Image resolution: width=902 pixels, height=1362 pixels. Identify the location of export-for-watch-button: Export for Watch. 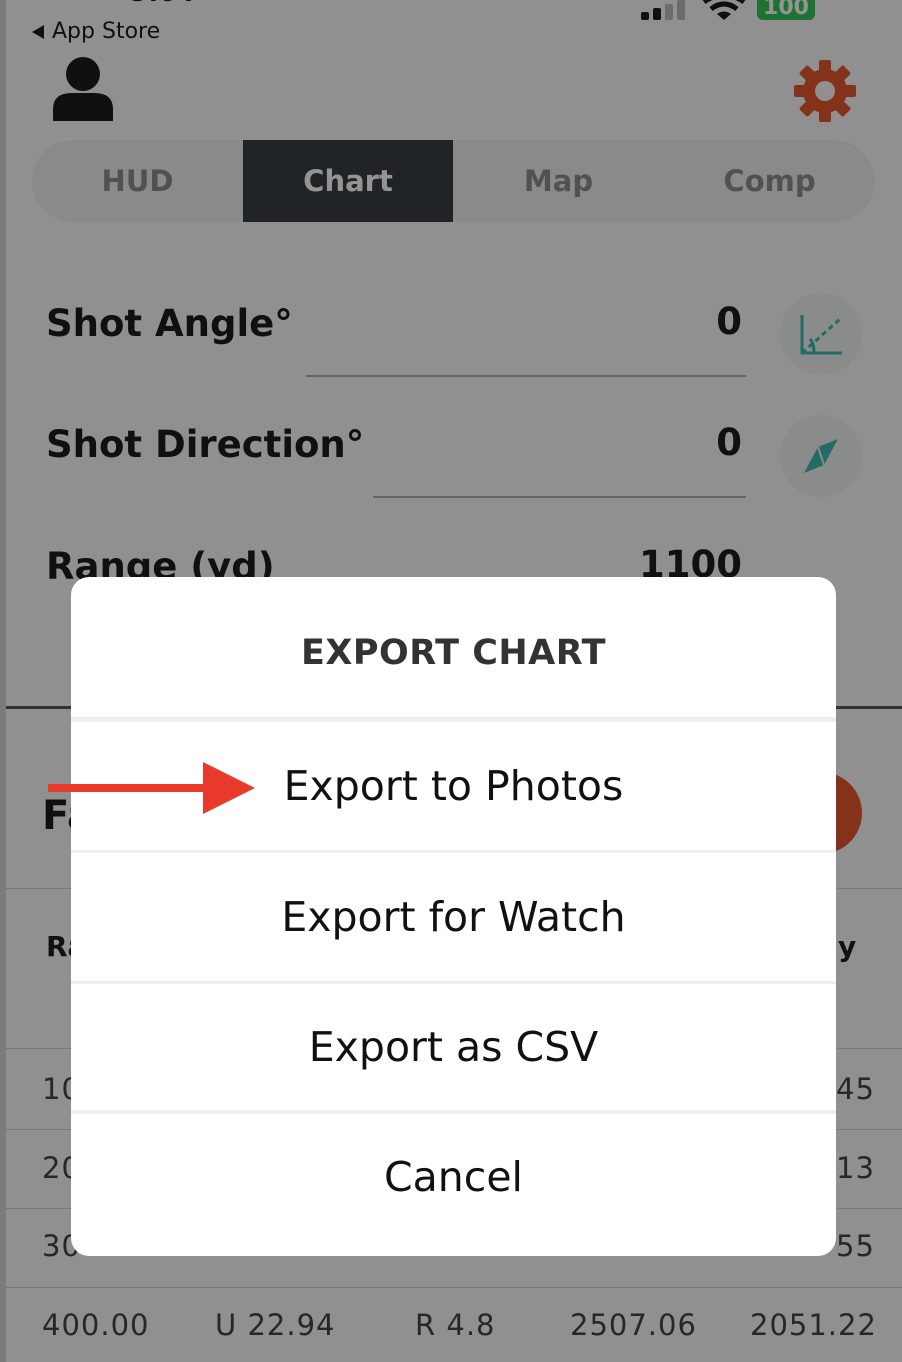
(453, 917).